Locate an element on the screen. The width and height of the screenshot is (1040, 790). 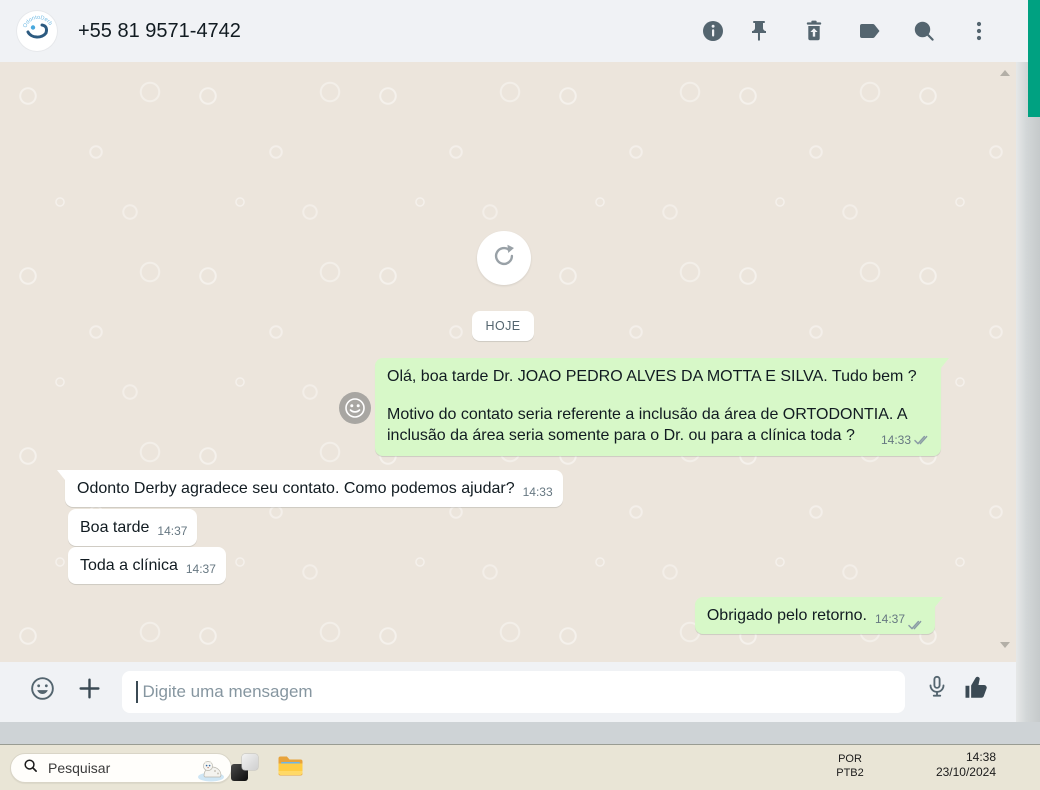
taskbar-search: Pesquisar is located at coordinates (121, 768).